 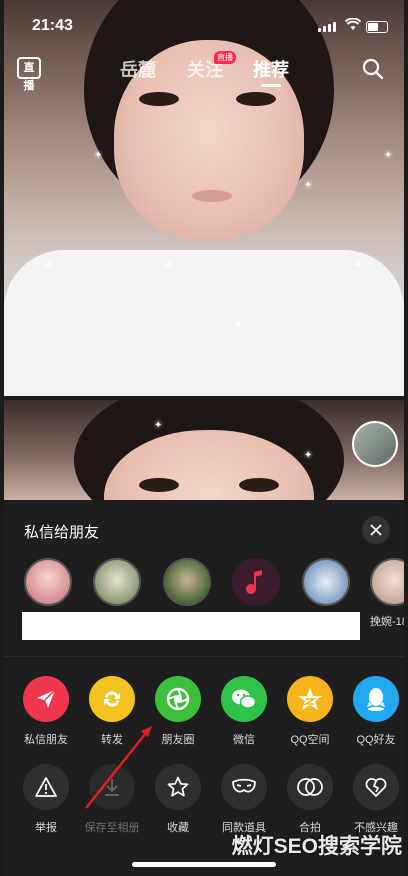 What do you see at coordinates (204, 864) in the screenshot?
I see `home-indicator` at bounding box center [204, 864].